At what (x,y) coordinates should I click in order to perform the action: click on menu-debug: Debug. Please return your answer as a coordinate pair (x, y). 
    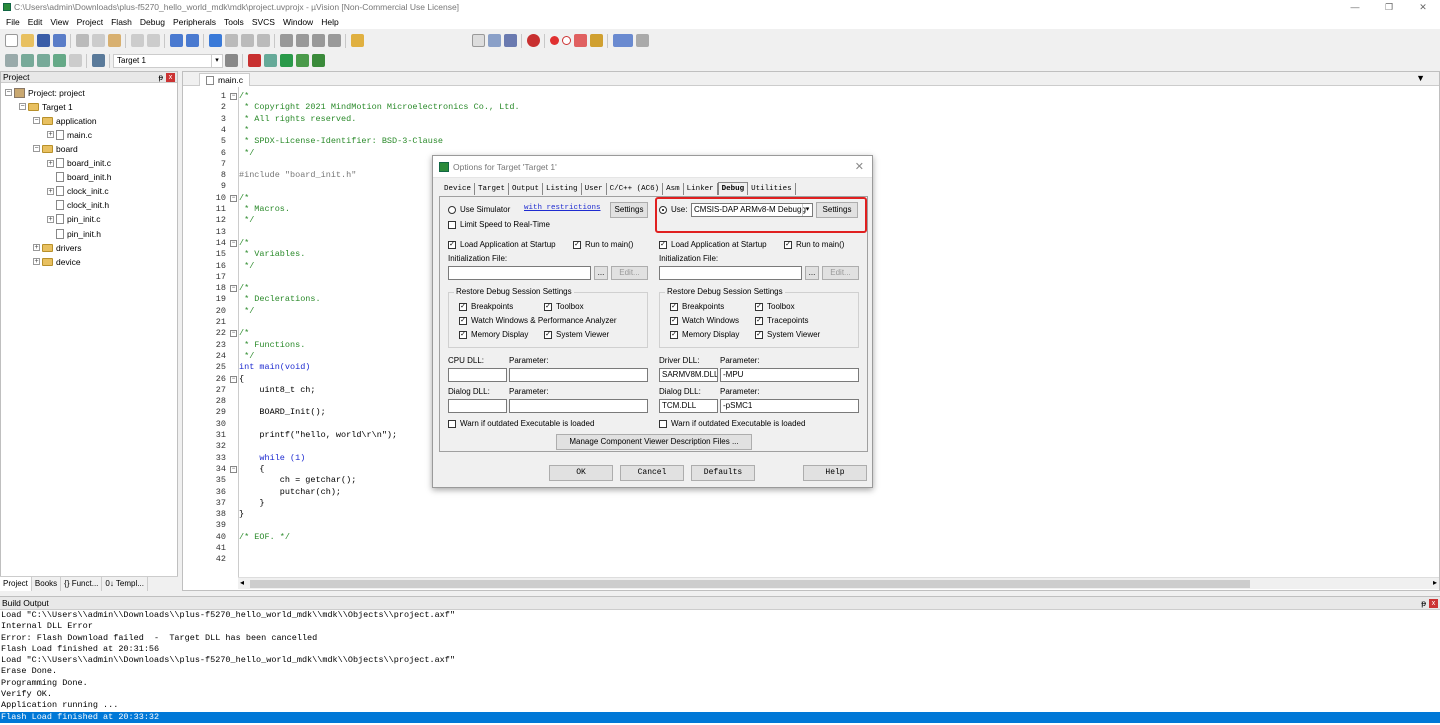
    Looking at the image, I should click on (152, 22).